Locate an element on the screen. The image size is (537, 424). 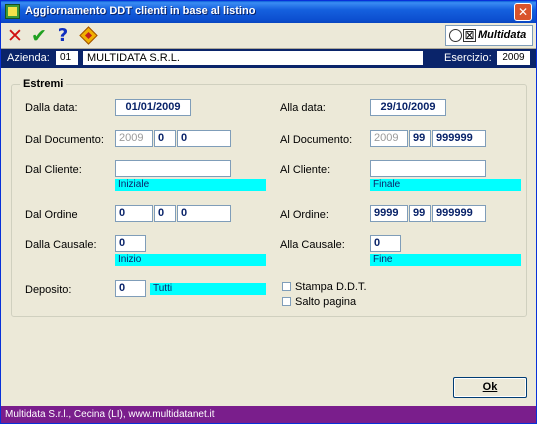
azienda-code: 01 is located at coordinates (67, 58).